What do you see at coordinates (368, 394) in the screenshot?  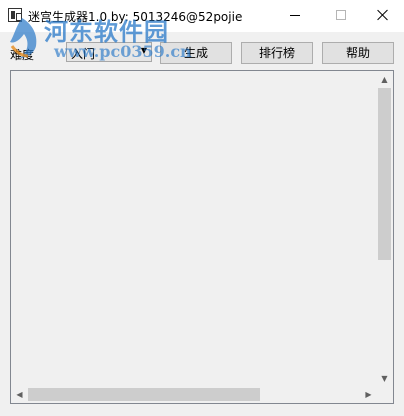 I see `arrow-right-icon: ▶` at bounding box center [368, 394].